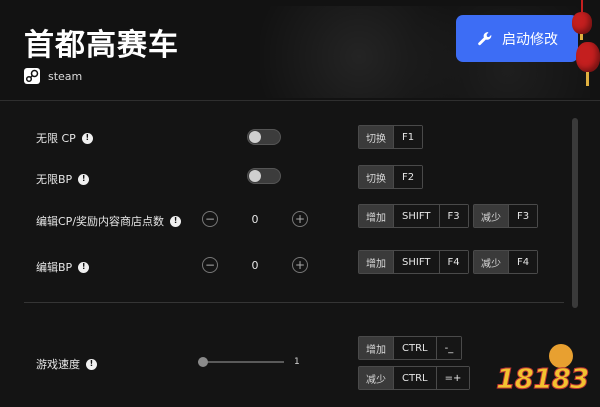 This screenshot has width=600, height=407. What do you see at coordinates (542, 379) in the screenshot?
I see `watermark-text: 18183` at bounding box center [542, 379].